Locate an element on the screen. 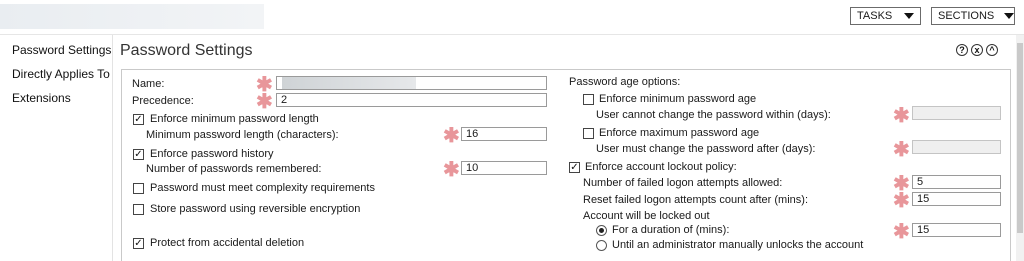 This screenshot has width=1024, height=261. lockout-label: Enforce account lockout policy: is located at coordinates (661, 167).